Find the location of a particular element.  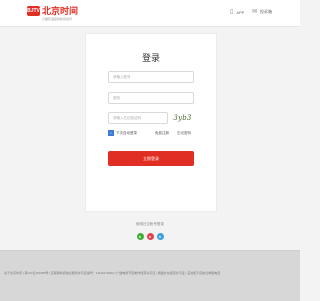

register-link: 免费注册 is located at coordinates (162, 133).